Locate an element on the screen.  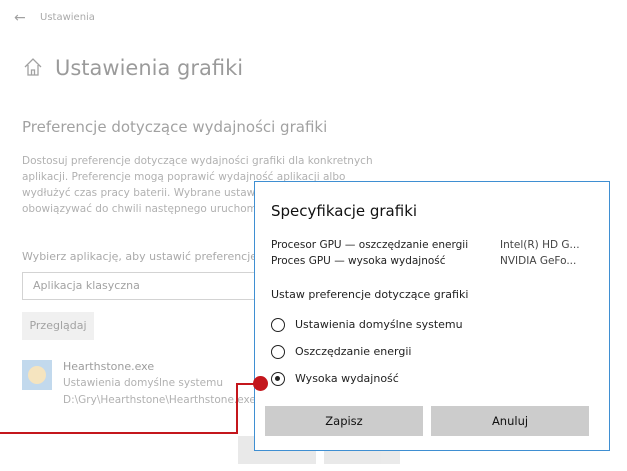
hearthstone-app-icon is located at coordinates (37, 375).